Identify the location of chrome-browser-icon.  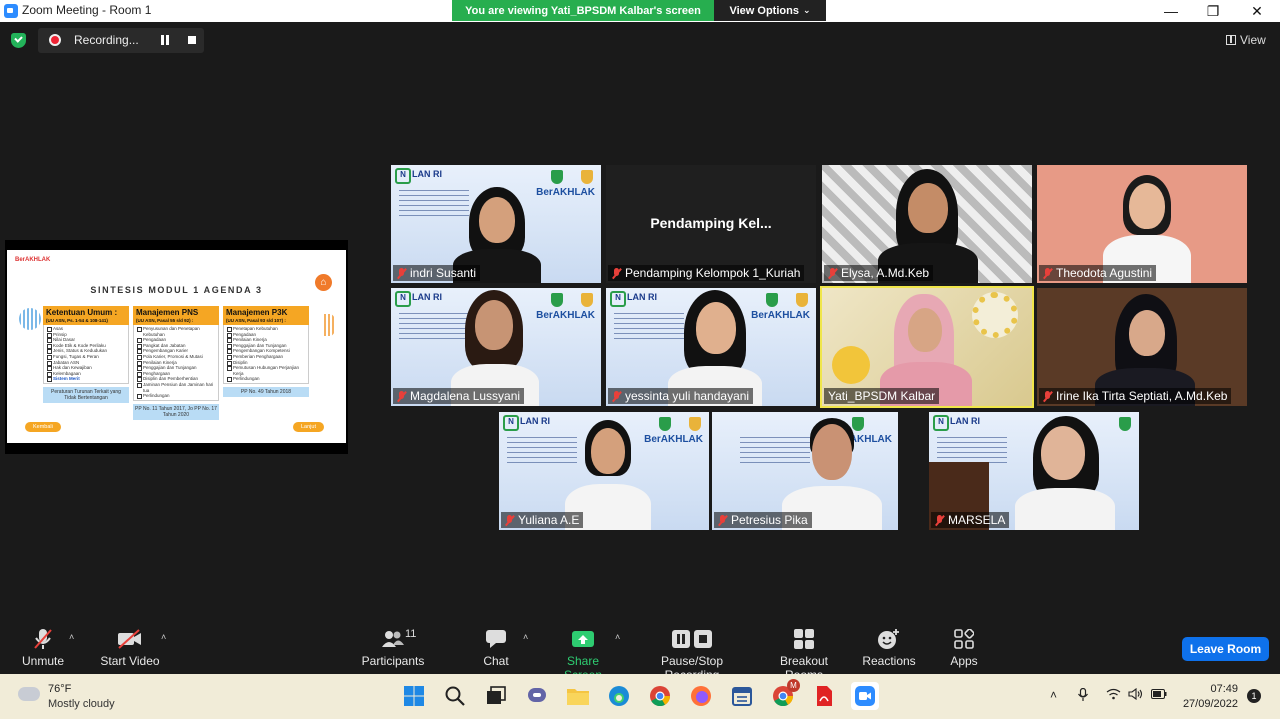
(660, 696).